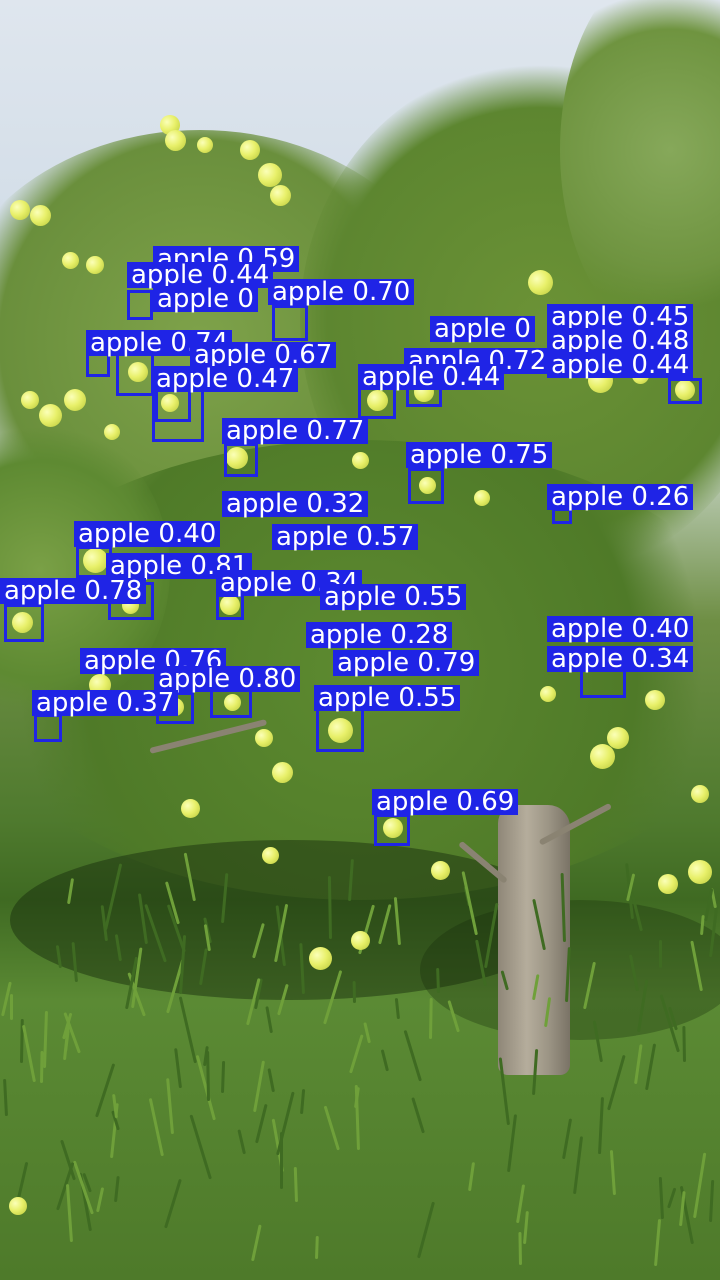  What do you see at coordinates (379, 635) in the screenshot?
I see `detection-label: apple 0.28` at bounding box center [379, 635].